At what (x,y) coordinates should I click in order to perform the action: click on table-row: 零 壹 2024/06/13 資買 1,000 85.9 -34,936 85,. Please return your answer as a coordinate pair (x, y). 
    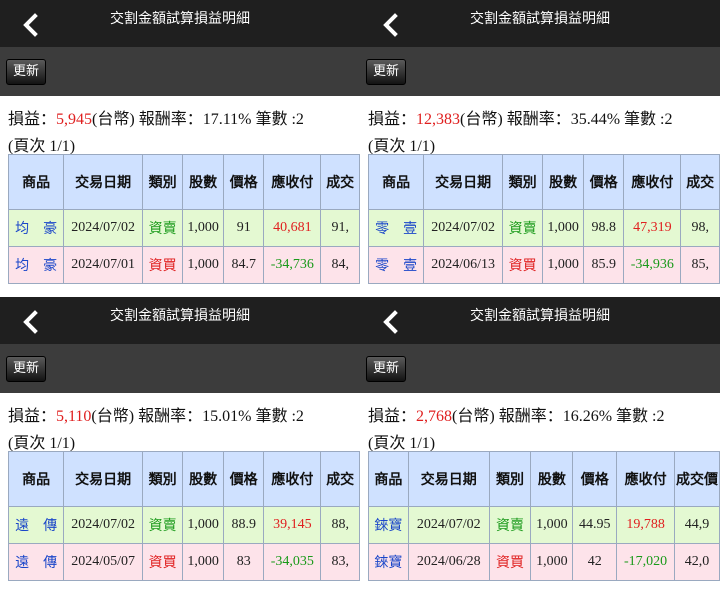
    Looking at the image, I should click on (543, 265).